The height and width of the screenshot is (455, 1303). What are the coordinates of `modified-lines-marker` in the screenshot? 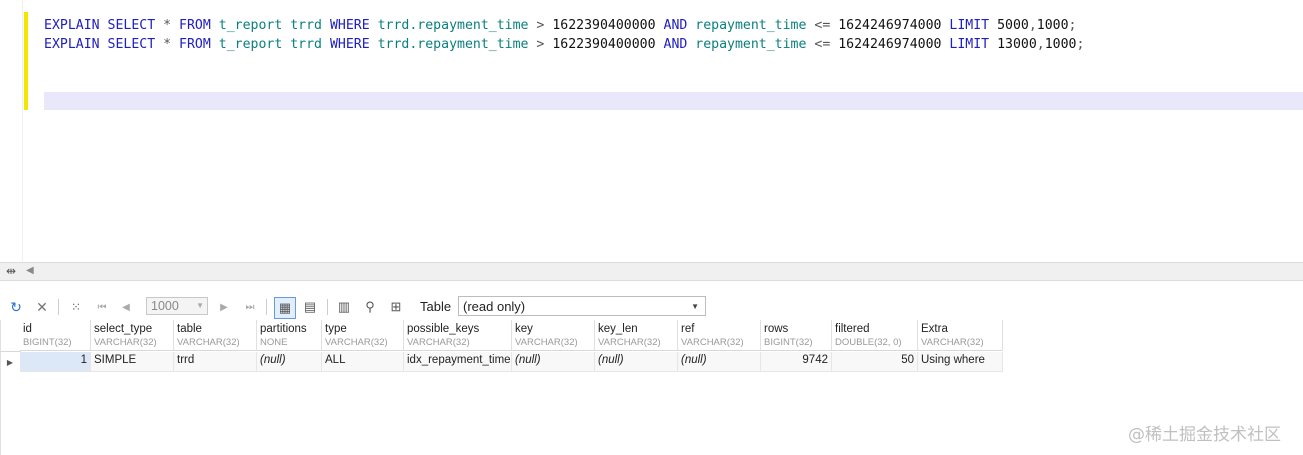 It's located at (26, 61).